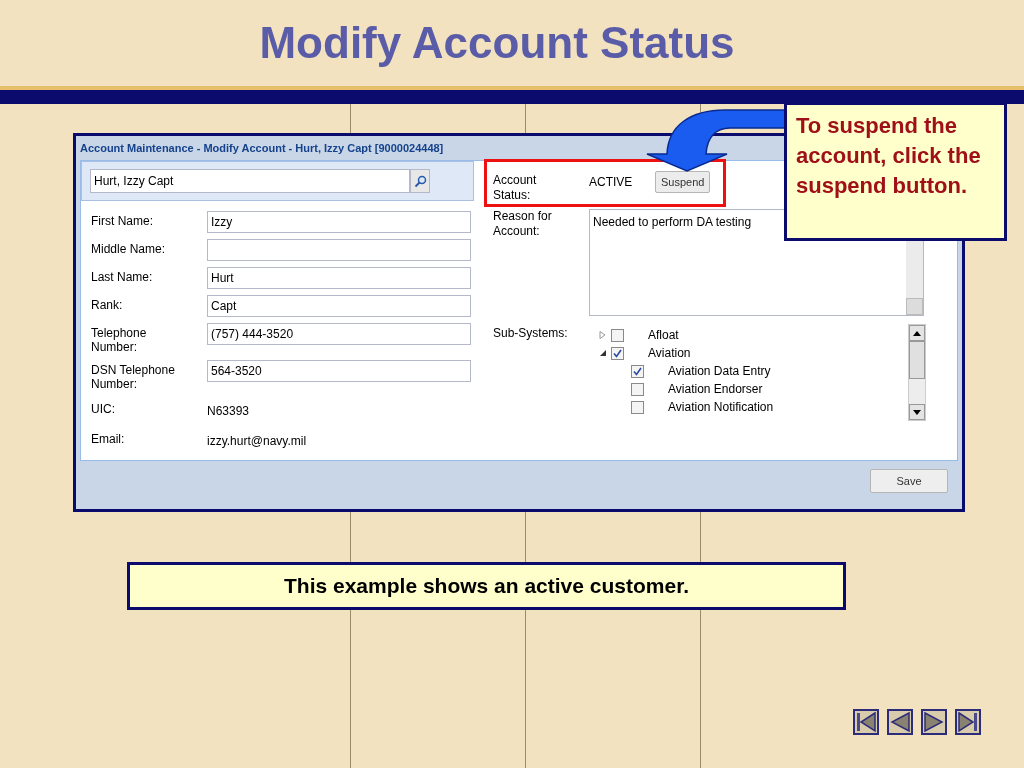 This screenshot has width=1024, height=768. I want to click on instruction-tooltip: To suspend the account, click the suspend button., so click(895, 171).